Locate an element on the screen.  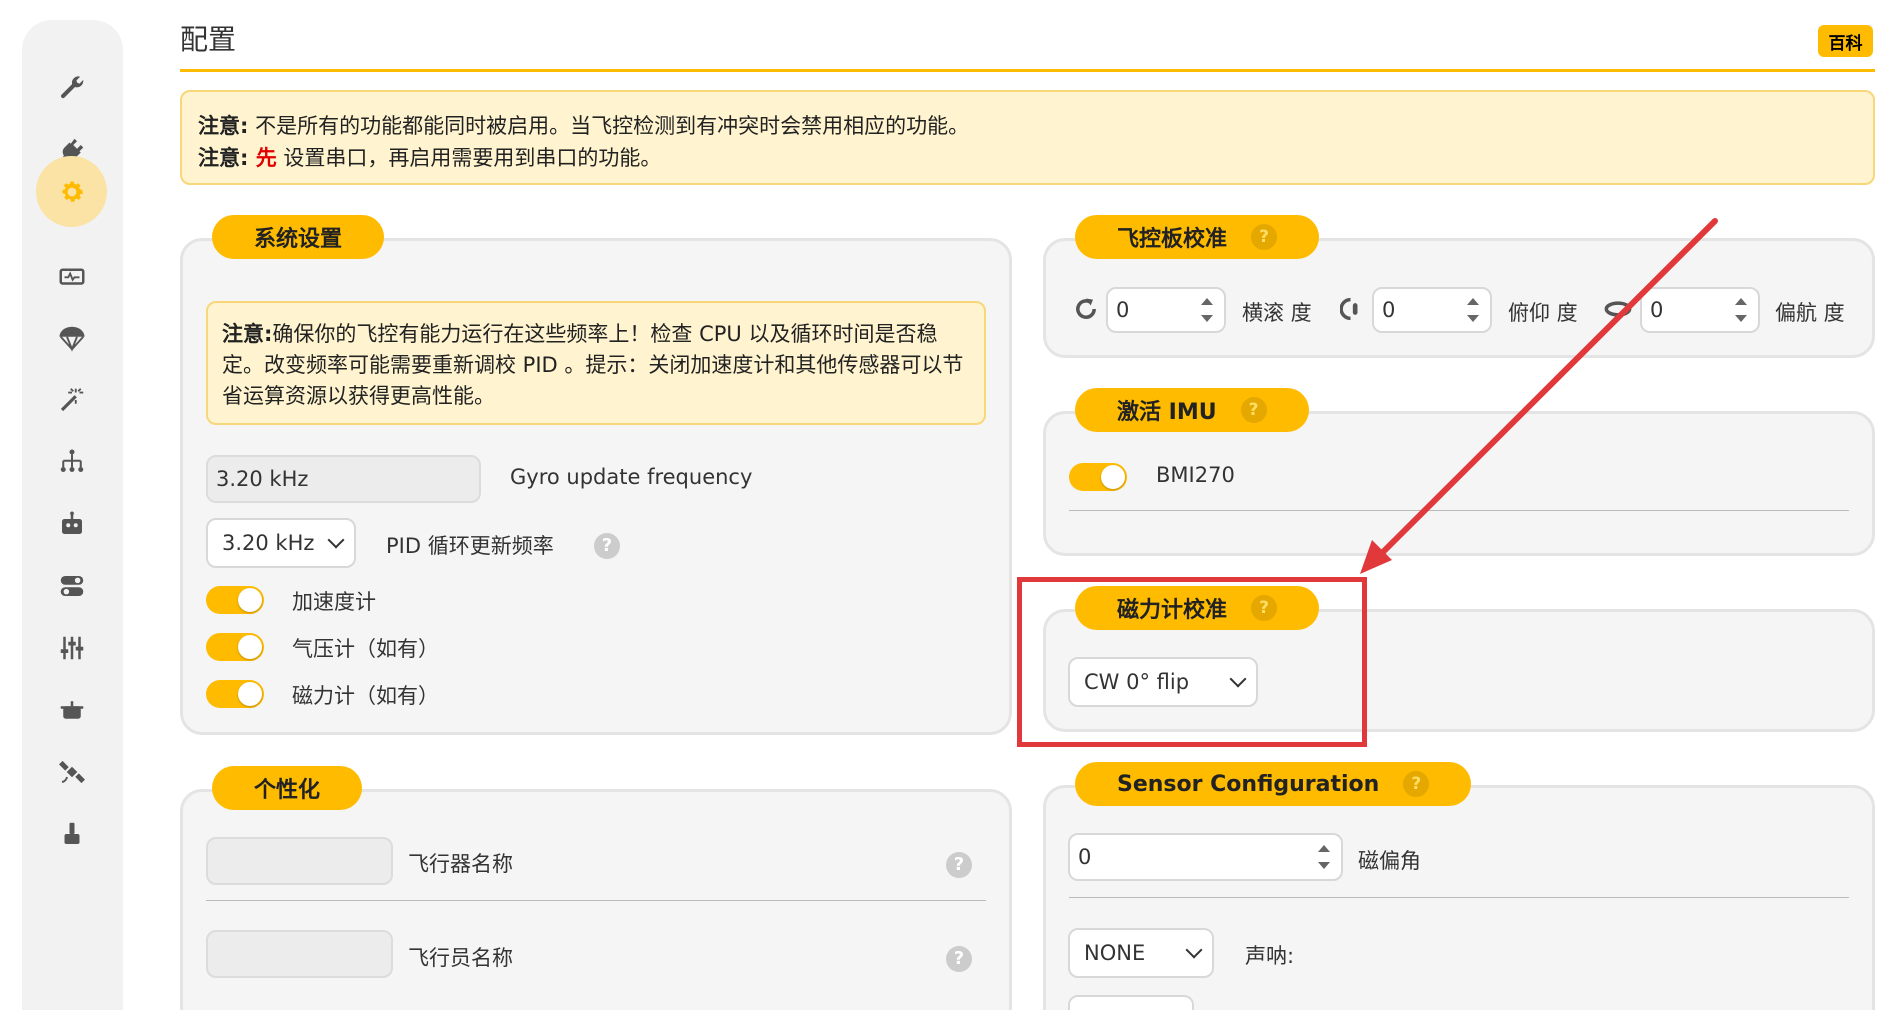
title-underline is located at coordinates (1027, 70).